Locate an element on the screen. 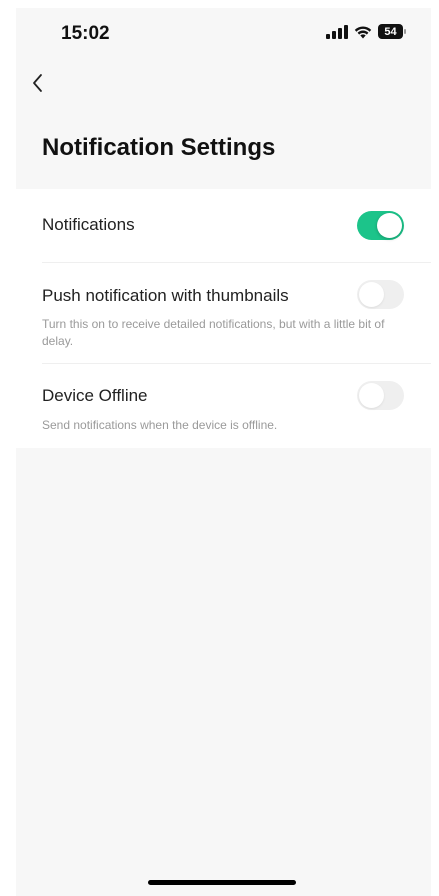 The image size is (439, 896). setting-label: Push notification with thumbnails is located at coordinates (165, 295).